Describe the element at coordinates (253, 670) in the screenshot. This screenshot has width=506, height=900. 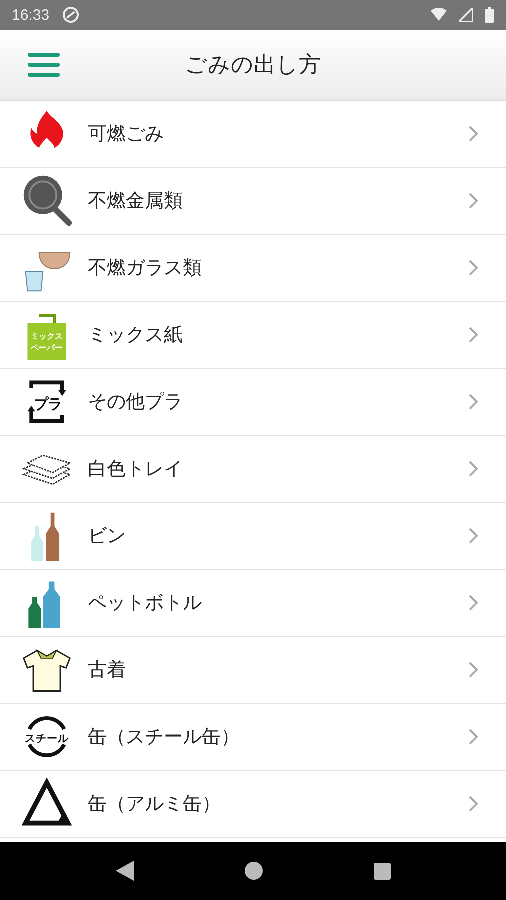
I see `category-item: 古着` at that location.